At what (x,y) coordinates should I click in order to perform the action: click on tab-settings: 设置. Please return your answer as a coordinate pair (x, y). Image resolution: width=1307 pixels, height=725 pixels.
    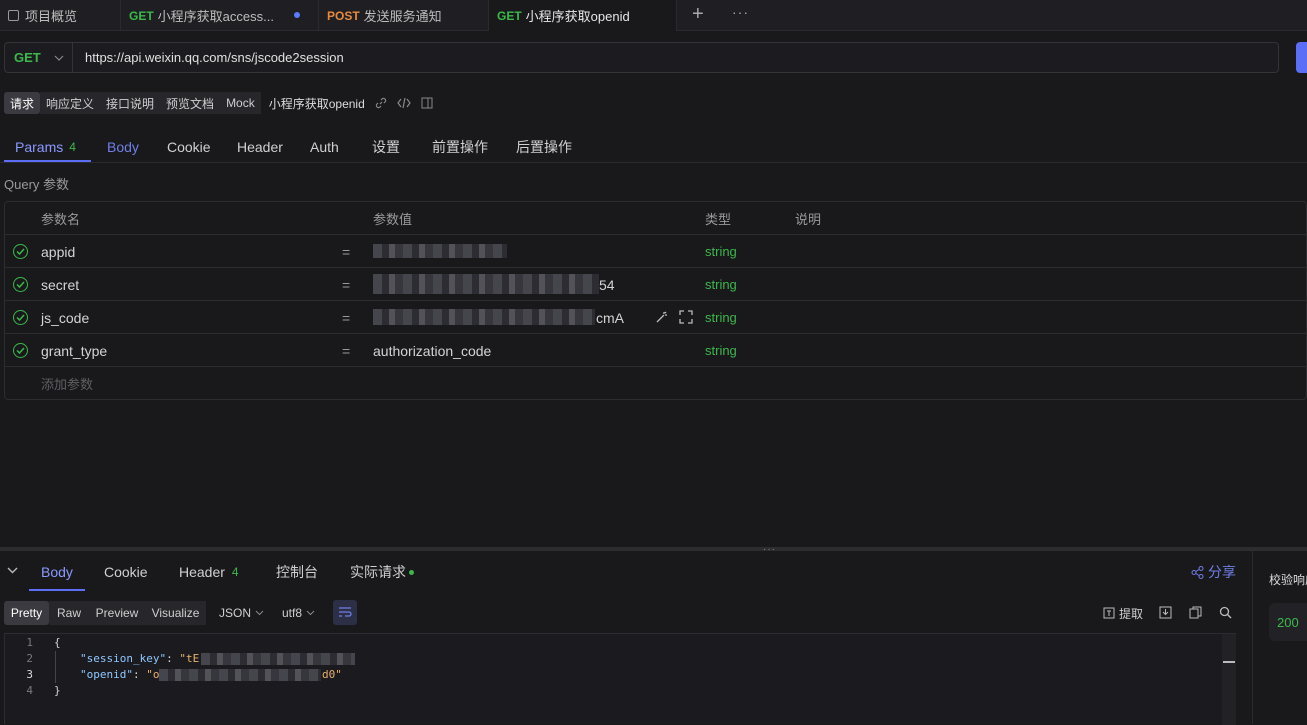
    Looking at the image, I should click on (386, 146).